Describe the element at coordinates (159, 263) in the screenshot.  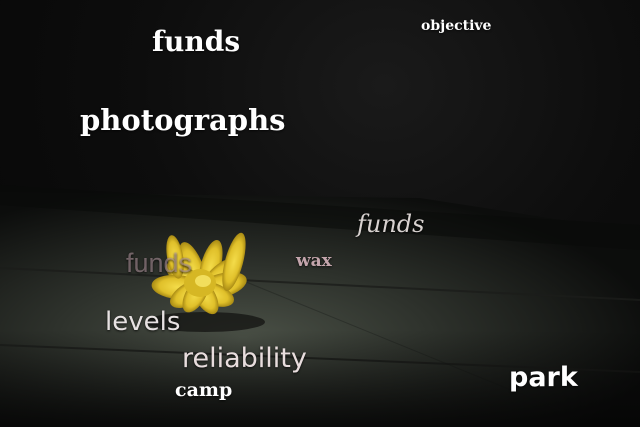
I see `word-funds-faint: funds` at that location.